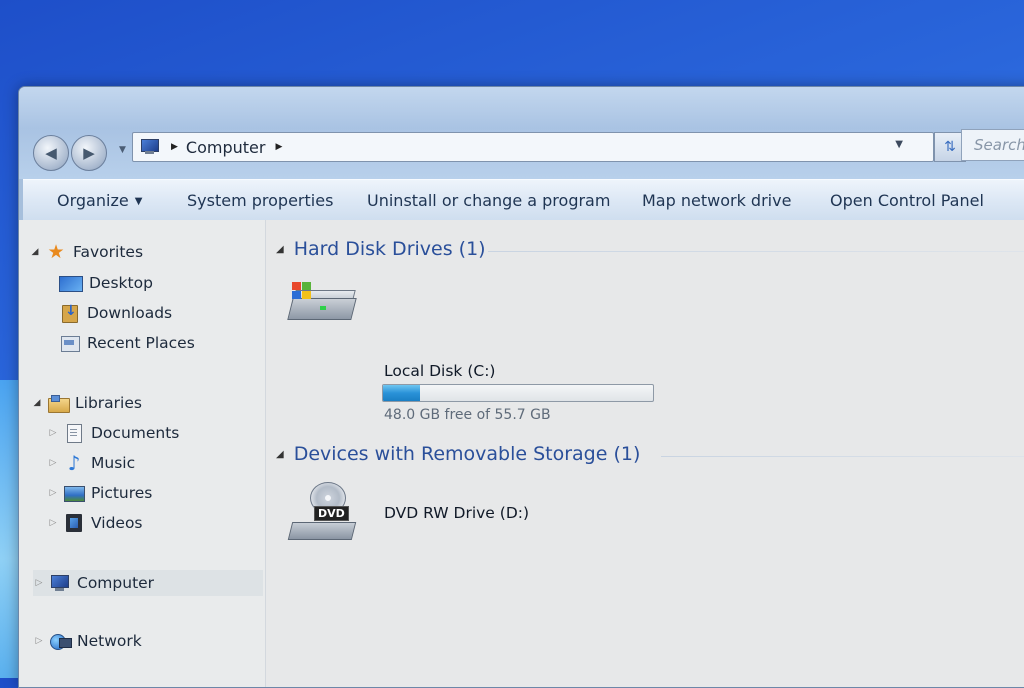 Image resolution: width=1024 pixels, height=688 pixels. I want to click on group-header-removable-label: Devices with Removable Storage (1), so click(467, 454).